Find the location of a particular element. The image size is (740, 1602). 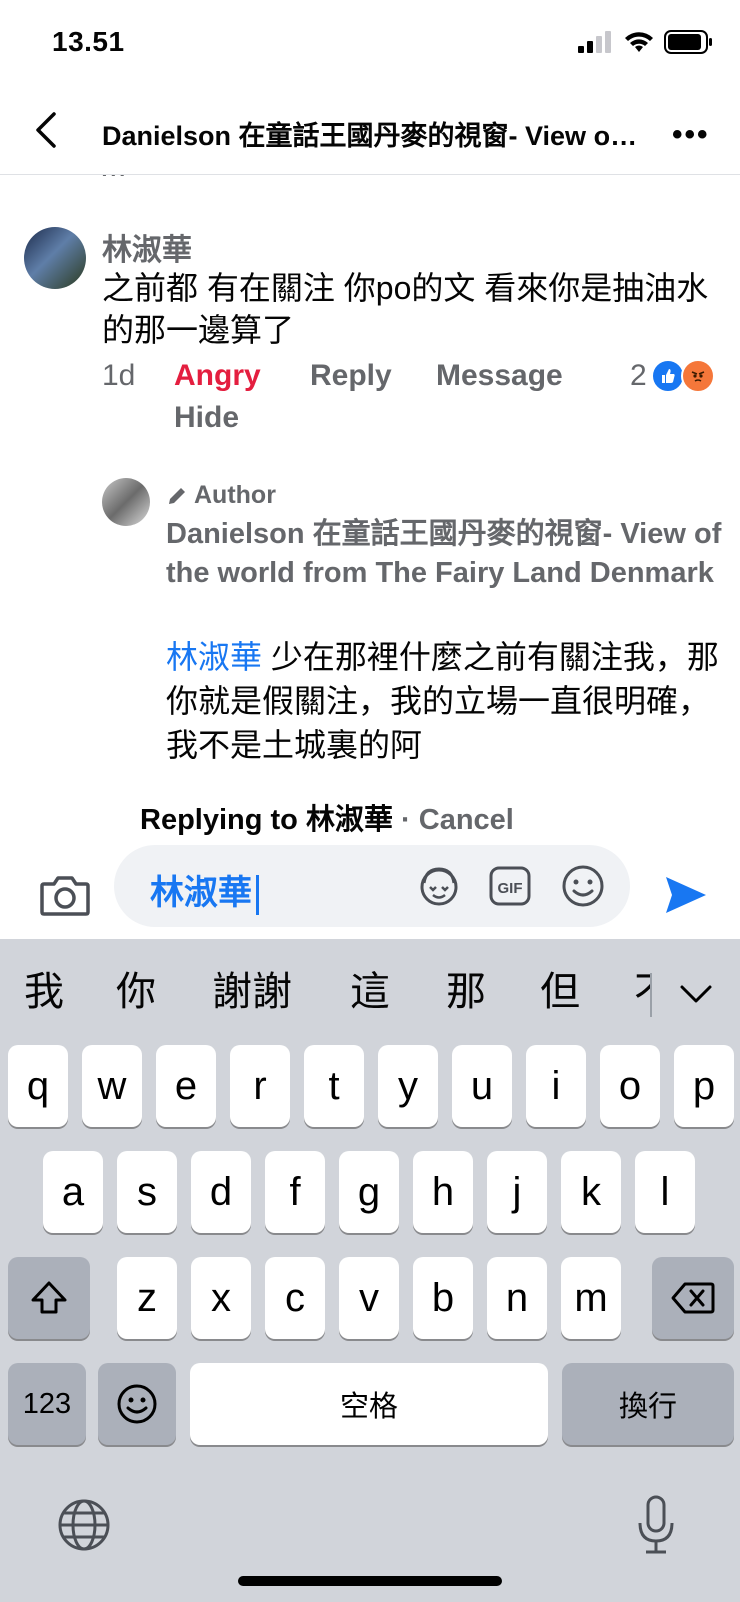

replying-prefix: Replying to is located at coordinates (223, 820).